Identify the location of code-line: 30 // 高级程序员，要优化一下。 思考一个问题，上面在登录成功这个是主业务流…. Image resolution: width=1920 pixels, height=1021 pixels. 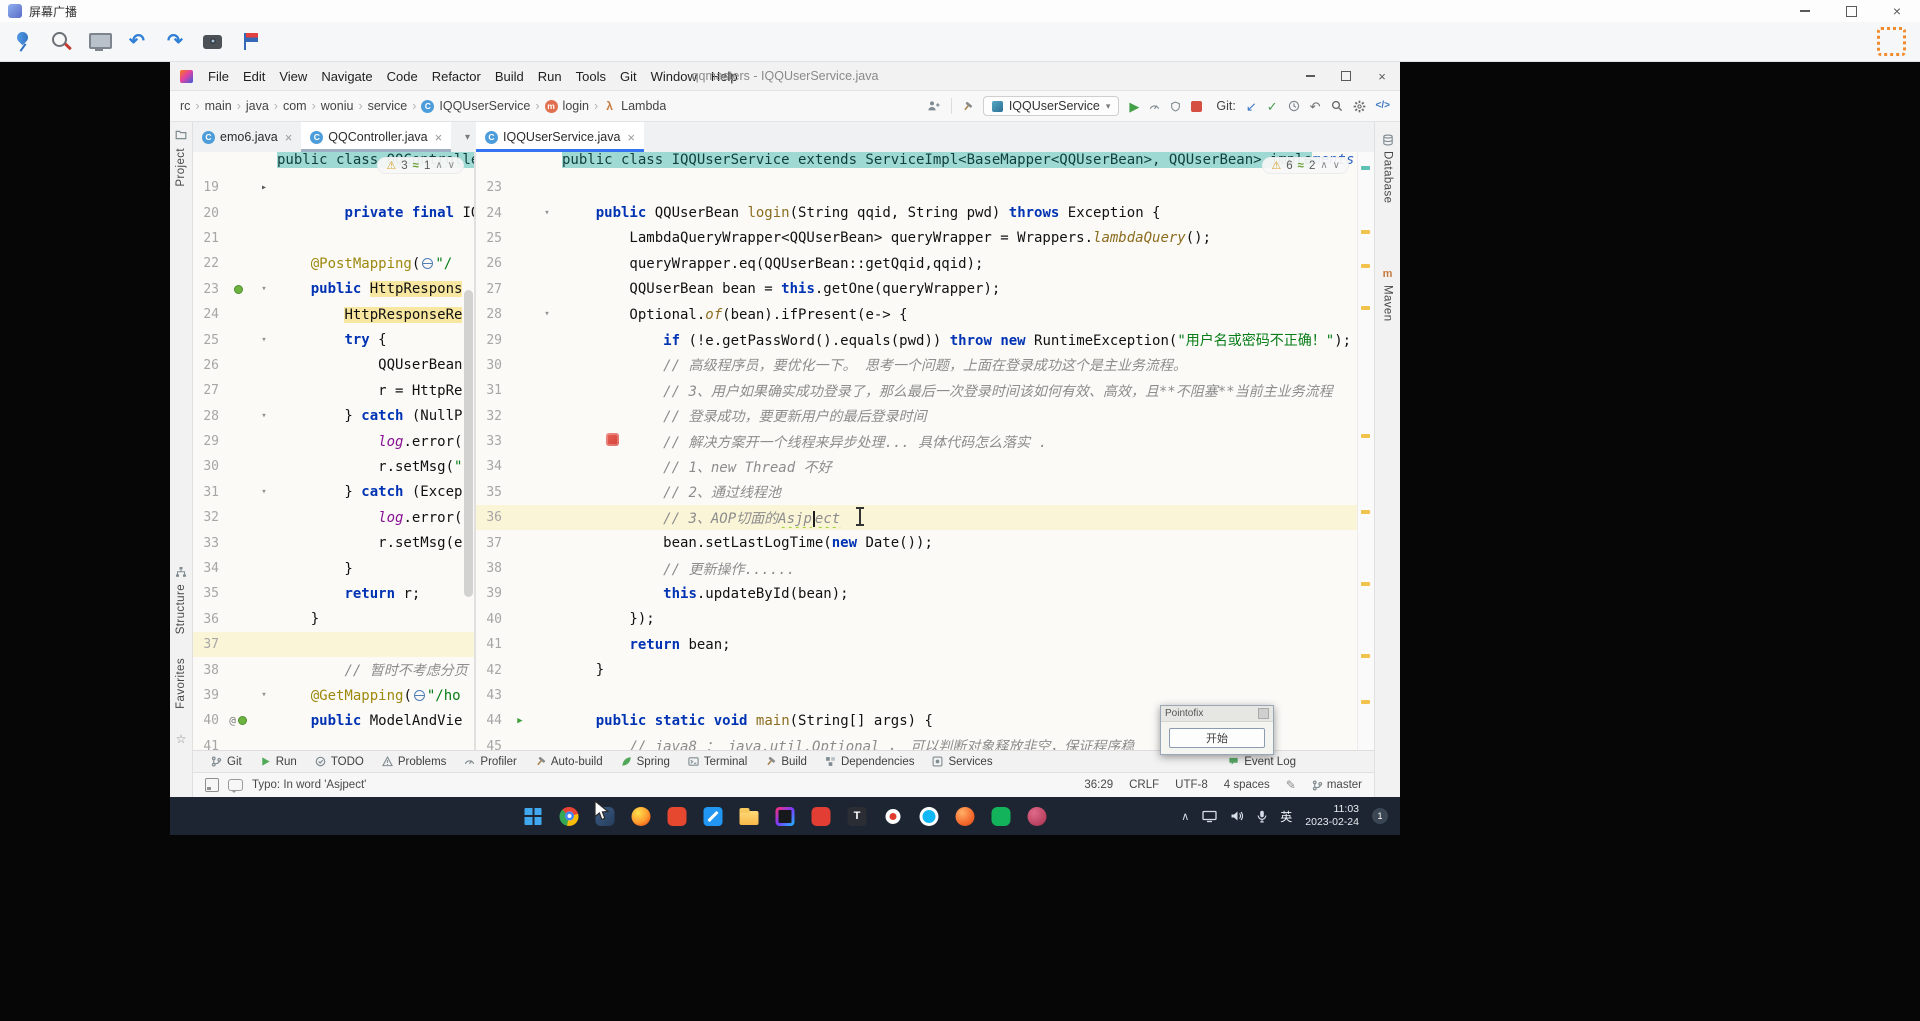
(916, 365).